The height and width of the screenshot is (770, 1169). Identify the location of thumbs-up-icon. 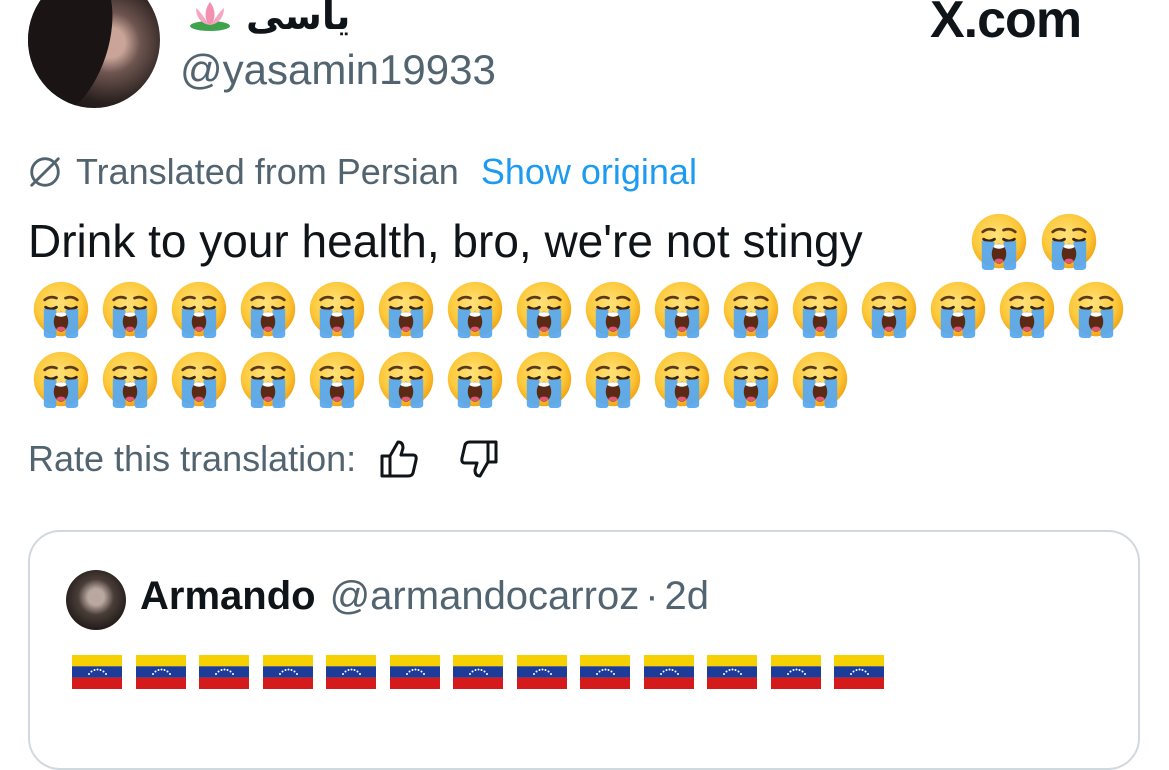
(399, 459).